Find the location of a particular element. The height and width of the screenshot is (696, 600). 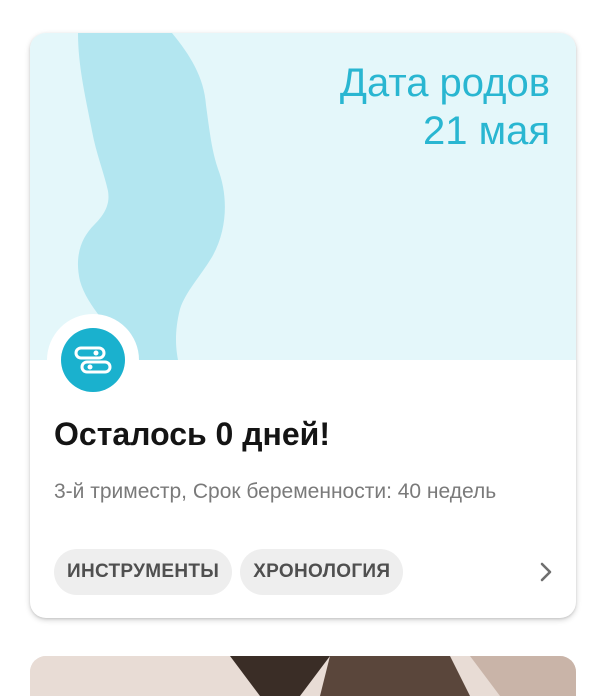

chevron-right-icon is located at coordinates (546, 572).